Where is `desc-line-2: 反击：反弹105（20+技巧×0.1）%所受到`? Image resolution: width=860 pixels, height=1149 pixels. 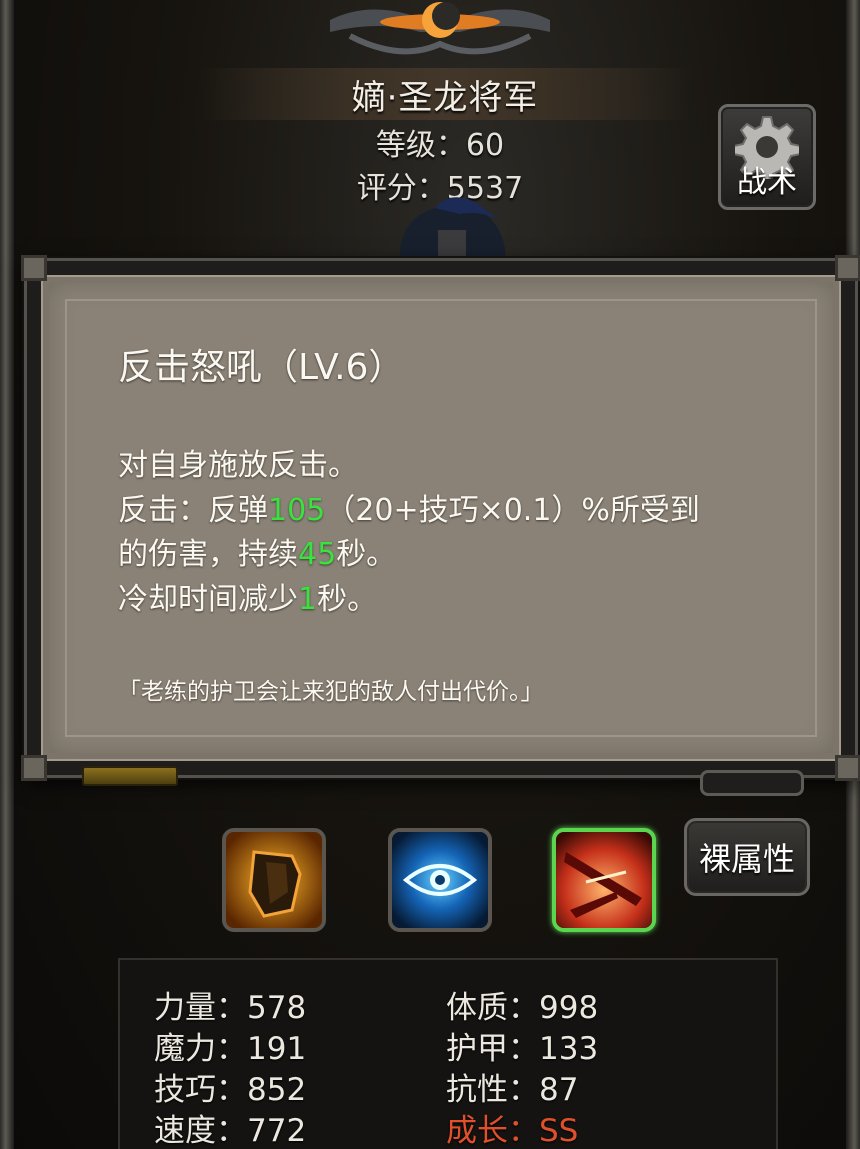
desc-line-2: 反击：反弹105（20+技巧×0.1）%所受到 is located at coordinates (448, 511).